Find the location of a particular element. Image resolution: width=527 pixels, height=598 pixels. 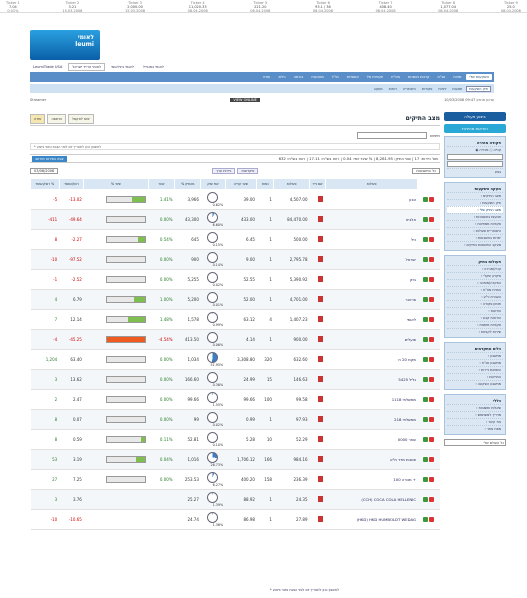

sidebar-item: ‹ מחשבון is located at coordinates (475, 355).